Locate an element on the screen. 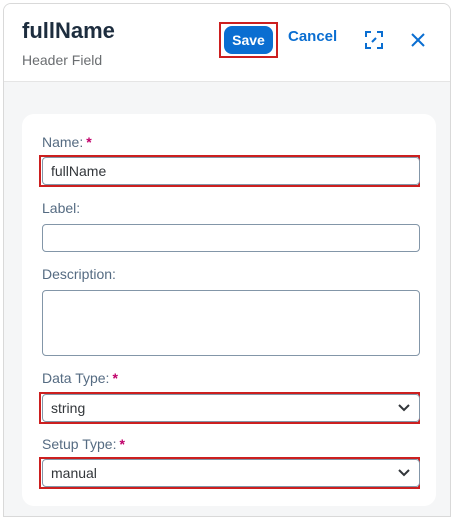 The width and height of the screenshot is (456, 517). close-icon is located at coordinates (418, 40).